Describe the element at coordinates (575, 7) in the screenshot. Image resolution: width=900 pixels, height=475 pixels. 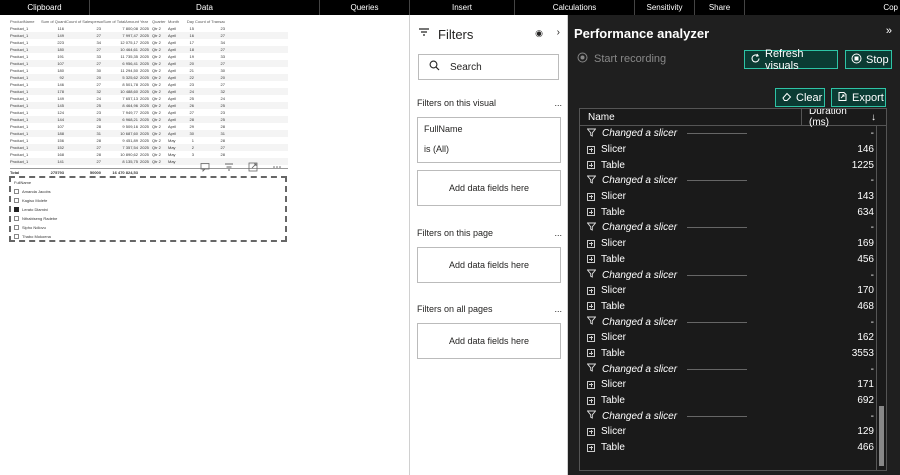
I see `ribbon-group-calculations: Calculations` at that location.